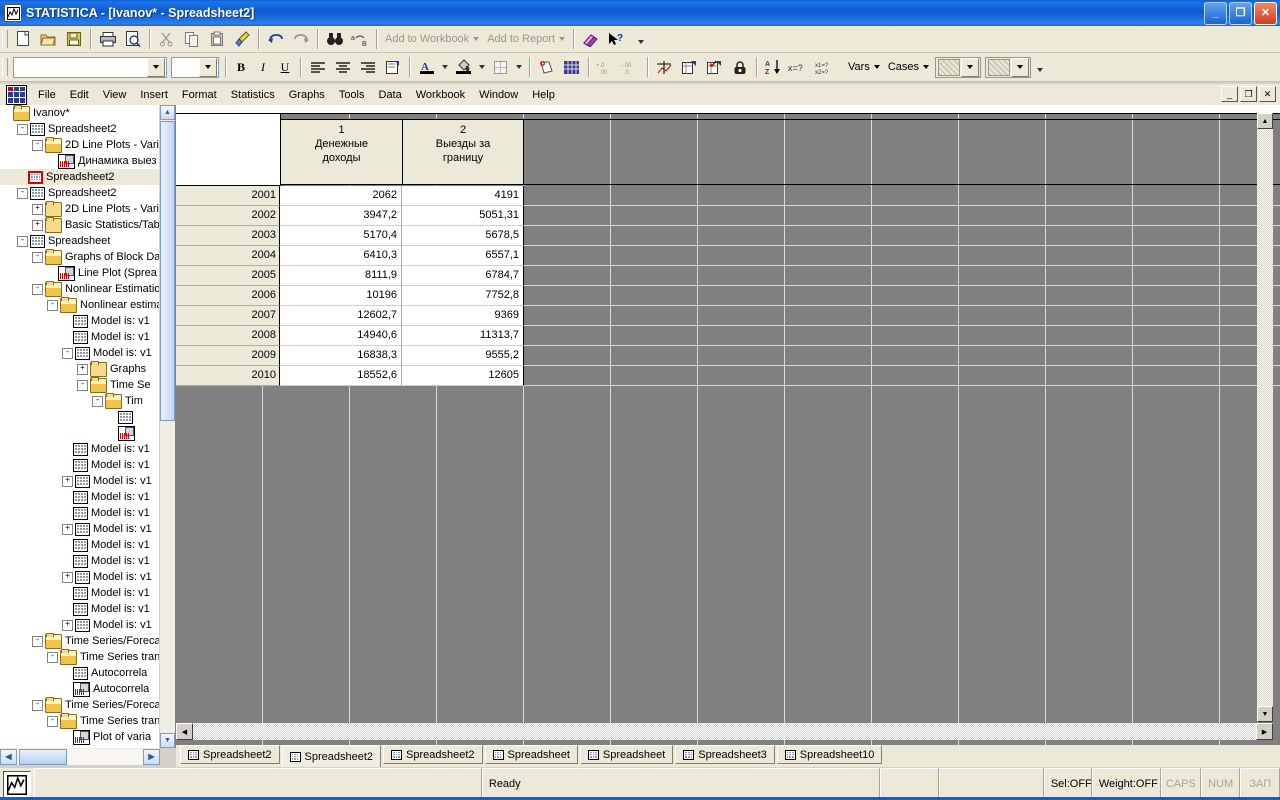 Image resolution: width=1280 pixels, height=800 pixels. What do you see at coordinates (307, 95) in the screenshot?
I see `menu-item-graphs: Graphs` at bounding box center [307, 95].